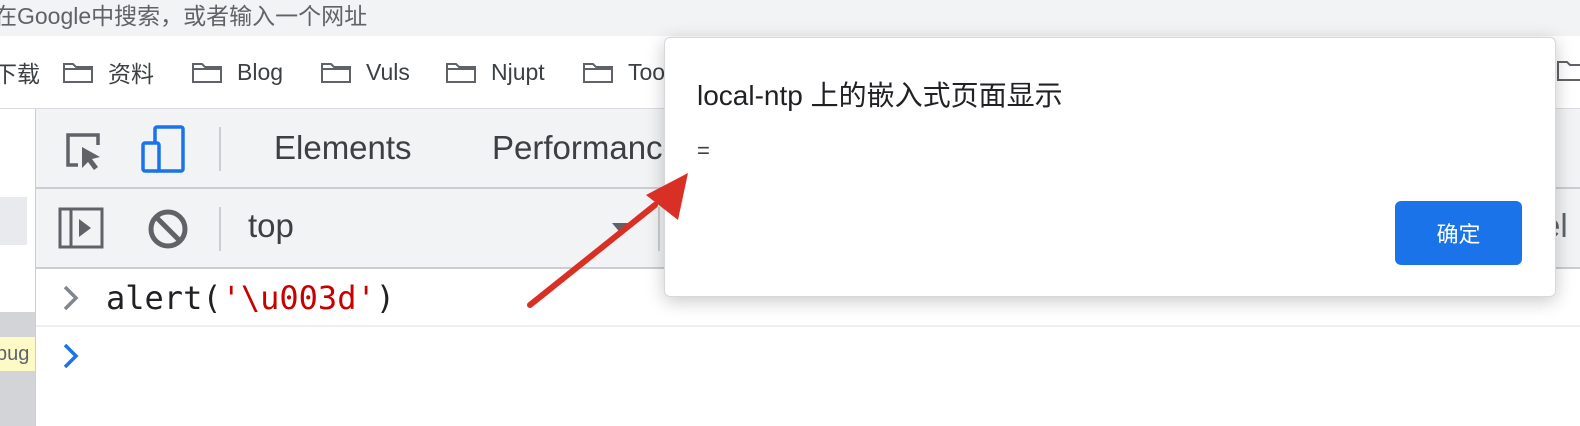 This screenshot has width=1580, height=426. What do you see at coordinates (1458, 233) in the screenshot?
I see `ok-button: 确定` at bounding box center [1458, 233].